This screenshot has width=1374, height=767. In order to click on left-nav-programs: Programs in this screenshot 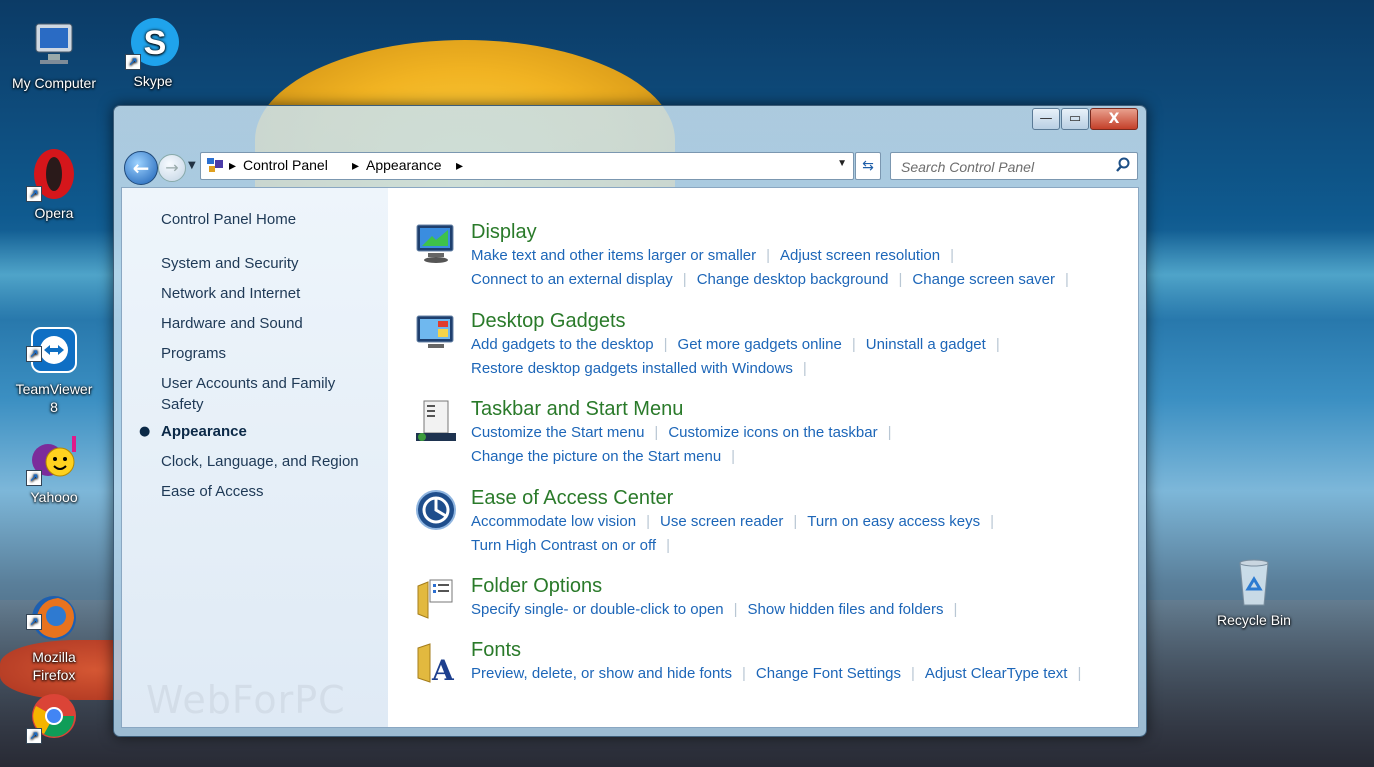, I will do `click(193, 353)`.